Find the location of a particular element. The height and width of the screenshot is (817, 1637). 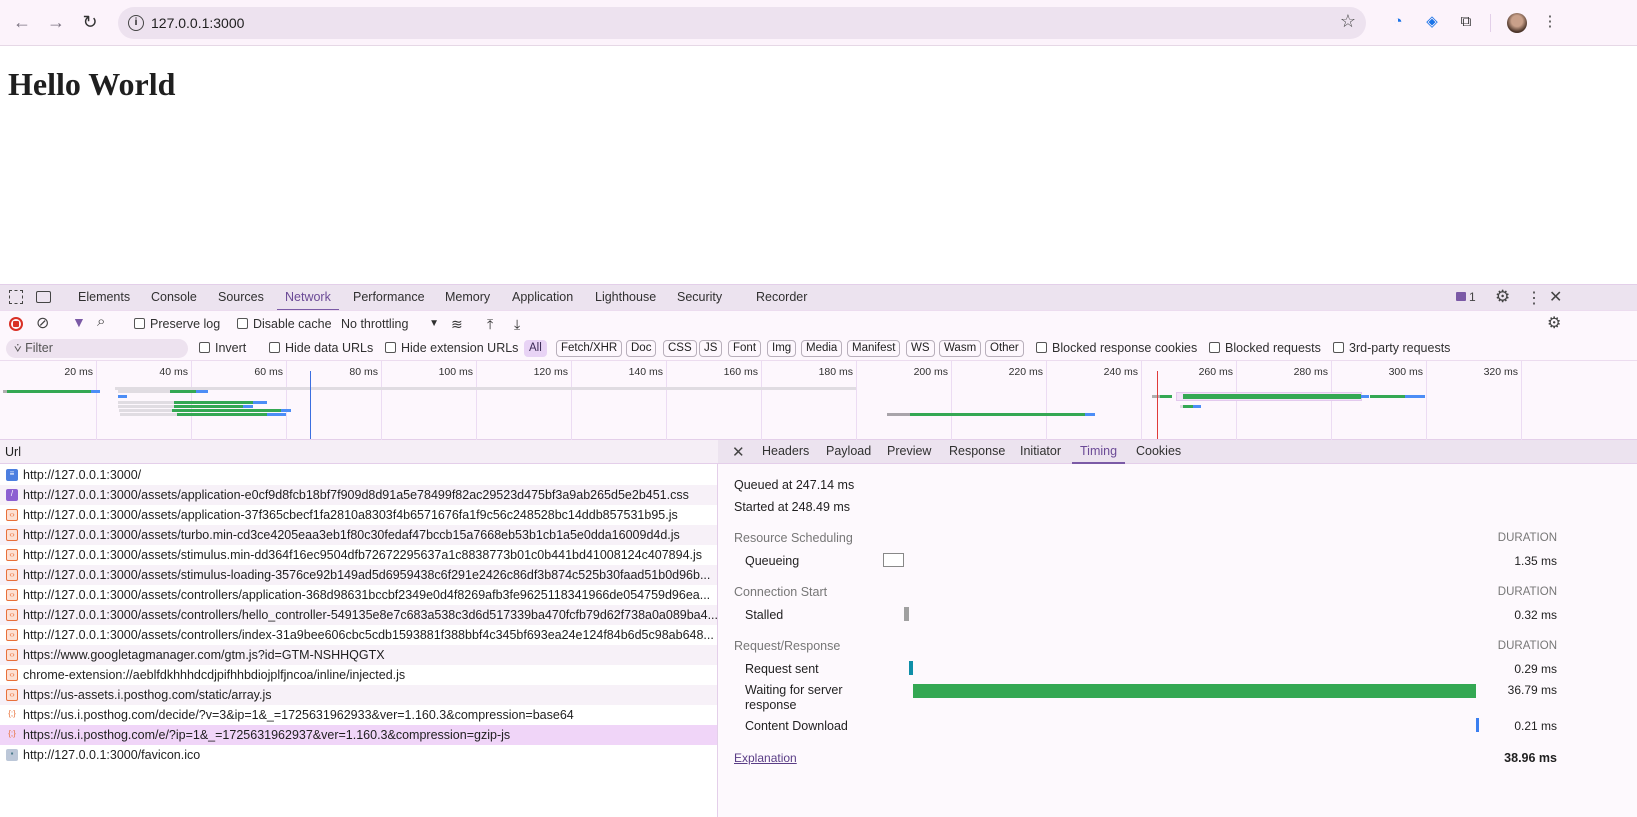

invert-checkbox: Invert is located at coordinates (222, 348).